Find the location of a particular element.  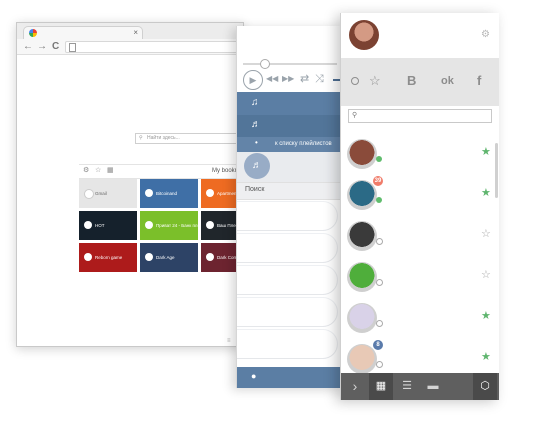

speed-dial-tile: Приват 24 - Банк пло is located at coordinates (169, 225).